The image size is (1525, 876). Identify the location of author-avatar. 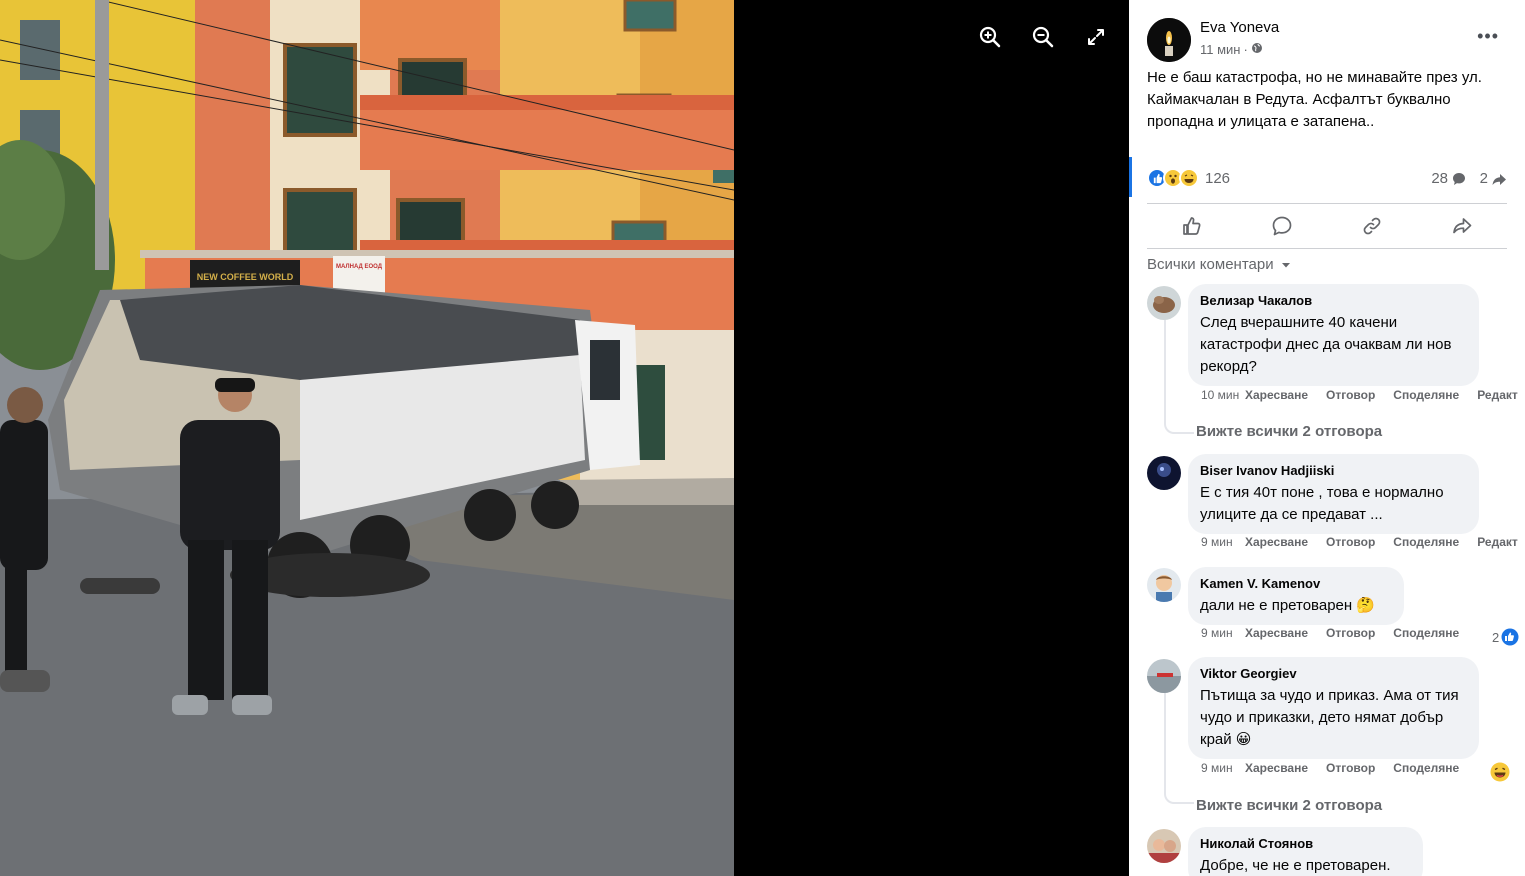
(1169, 40).